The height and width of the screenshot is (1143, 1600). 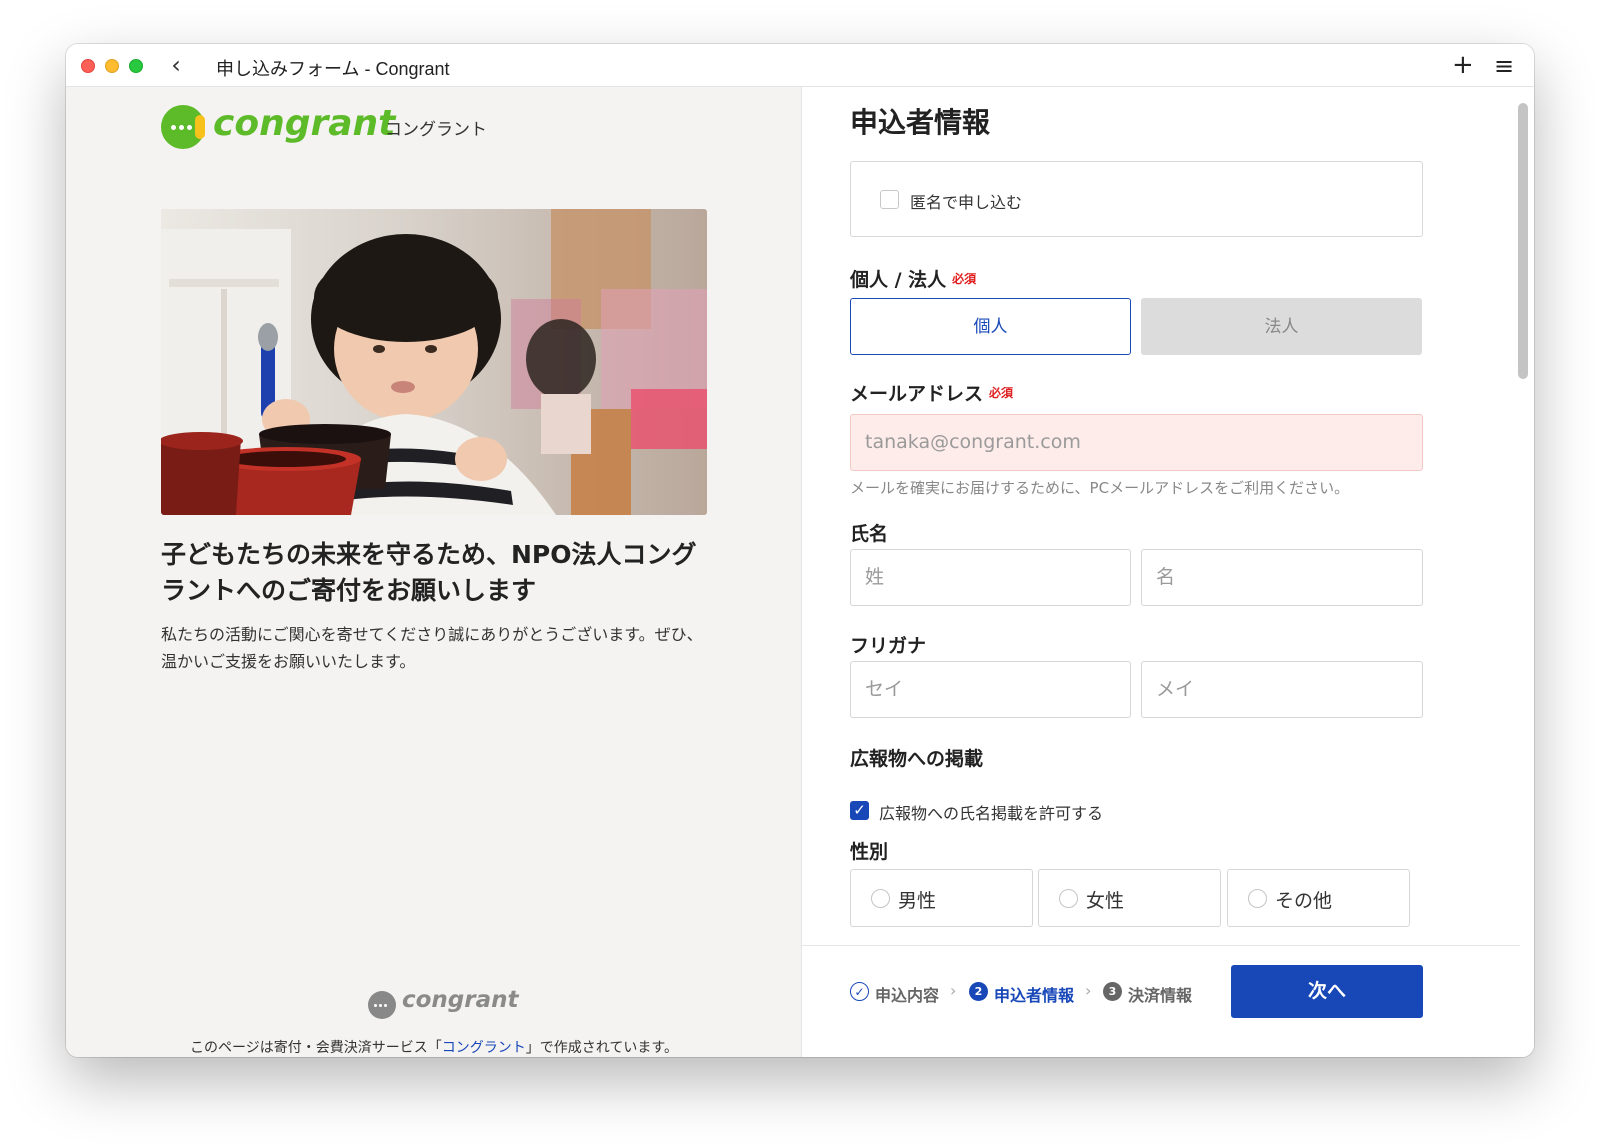 I want to click on email-label: メールアドレス 必須, so click(x=931, y=392).